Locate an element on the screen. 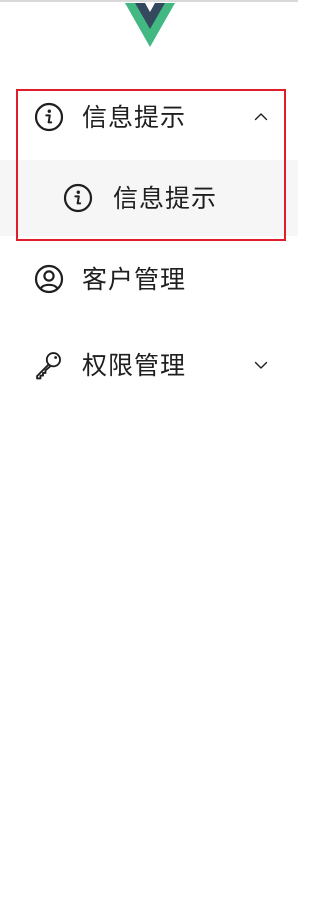  logo-area is located at coordinates (149, 24).